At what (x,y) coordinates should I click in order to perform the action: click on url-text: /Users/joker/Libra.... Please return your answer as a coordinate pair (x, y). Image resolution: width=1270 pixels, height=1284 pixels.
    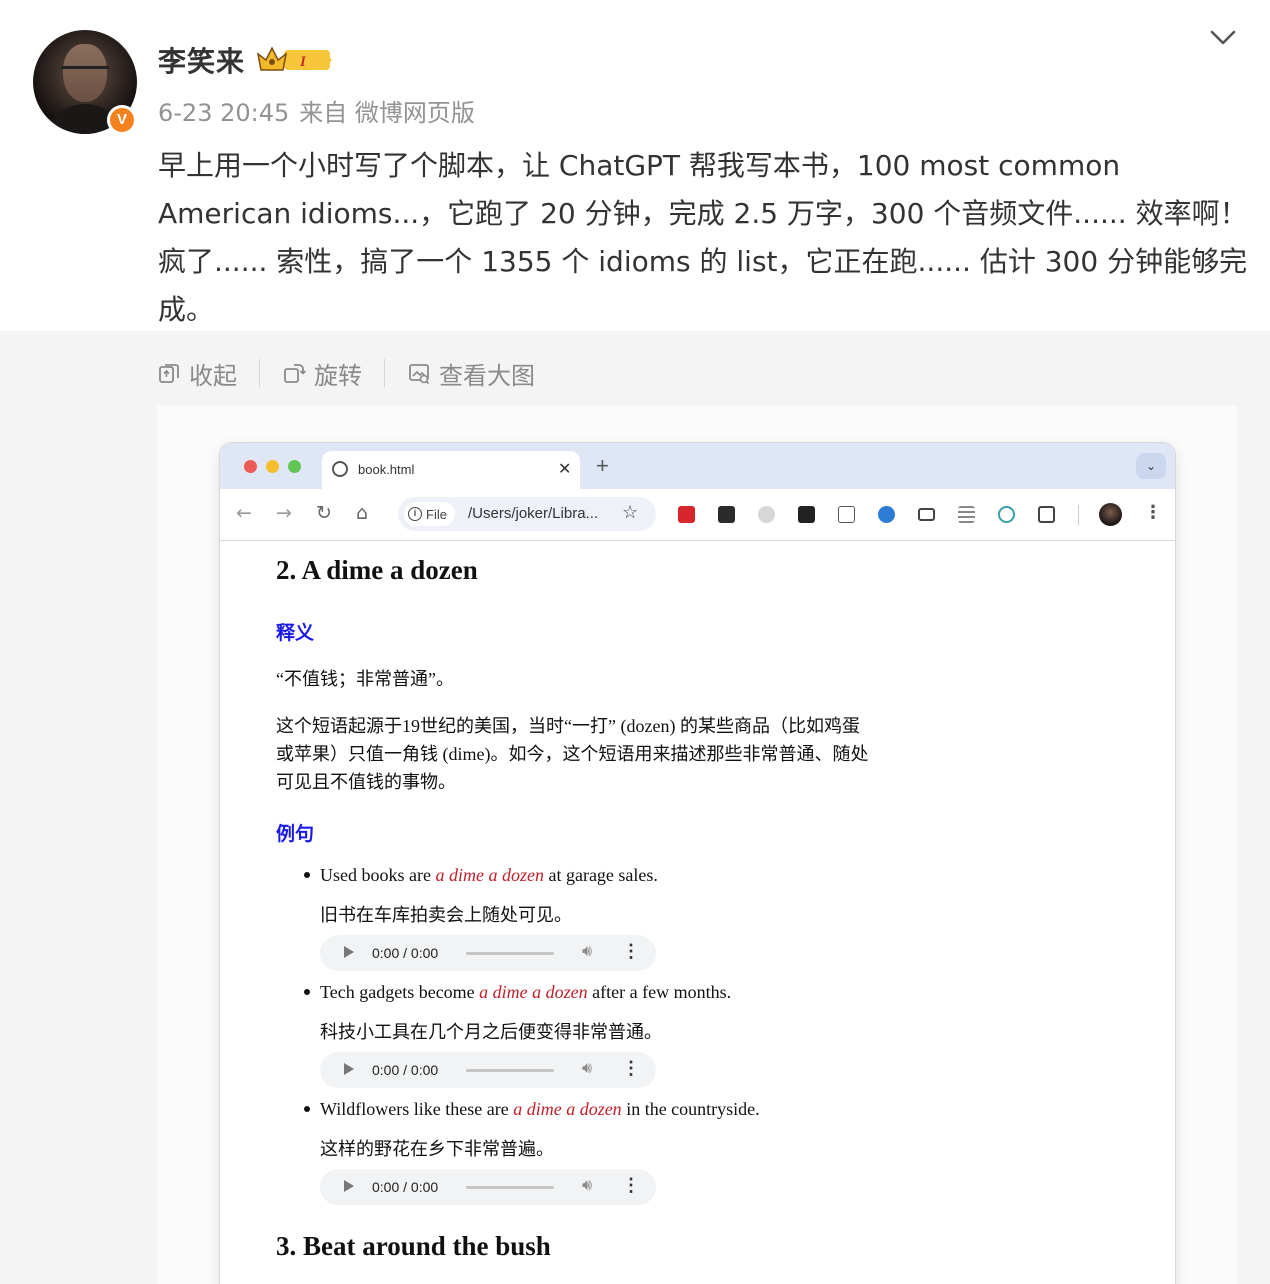
    Looking at the image, I should click on (542, 513).